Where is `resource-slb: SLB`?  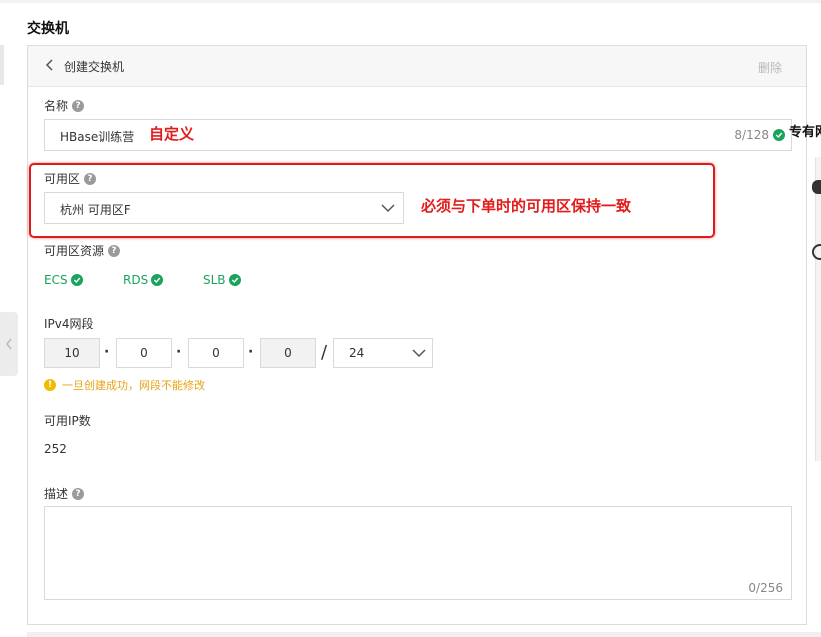 resource-slb: SLB is located at coordinates (222, 280).